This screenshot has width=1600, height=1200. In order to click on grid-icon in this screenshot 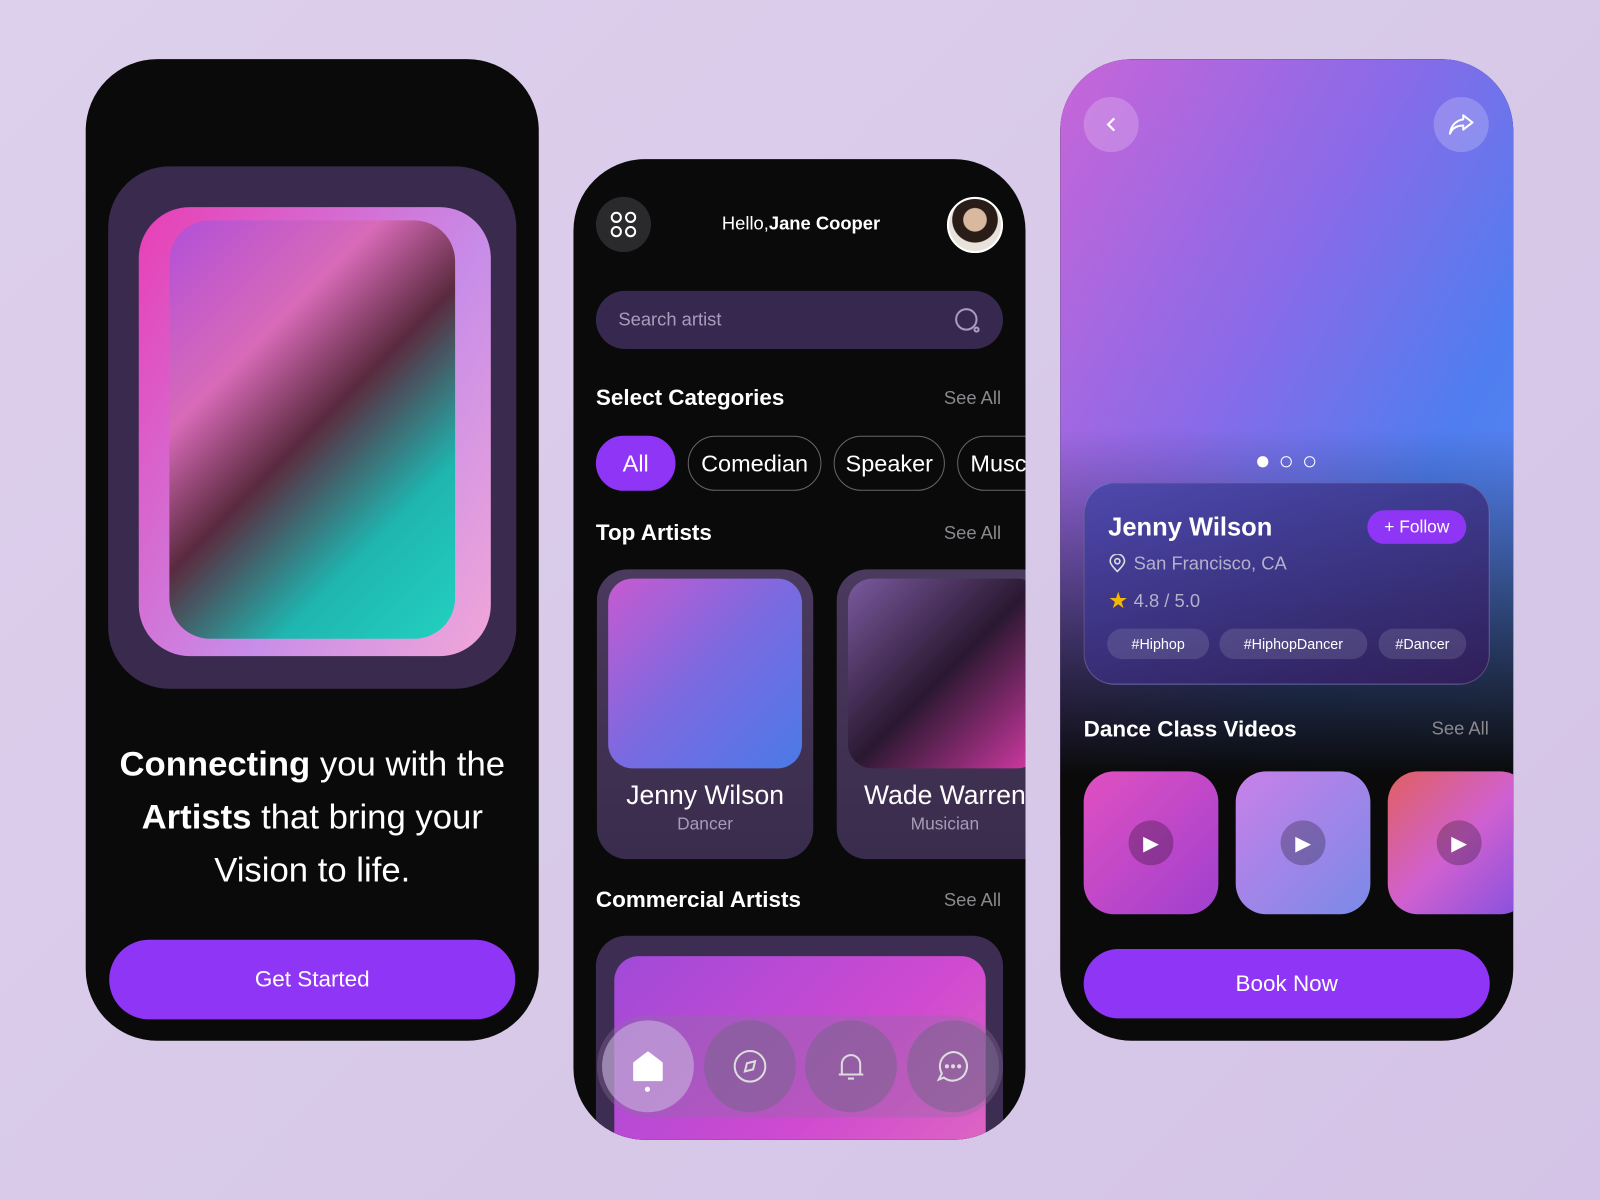, I will do `click(623, 224)`.